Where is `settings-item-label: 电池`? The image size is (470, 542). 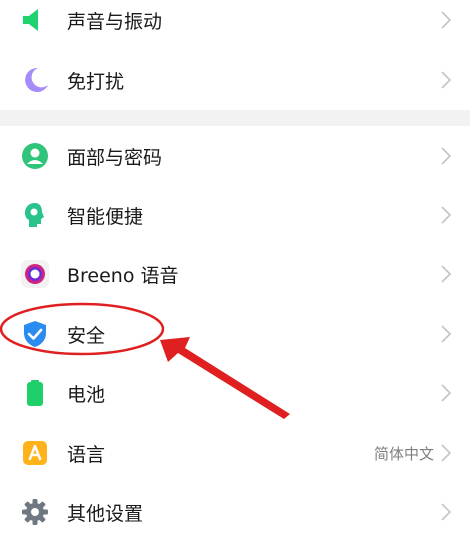 settings-item-label: 电池 is located at coordinates (86, 394).